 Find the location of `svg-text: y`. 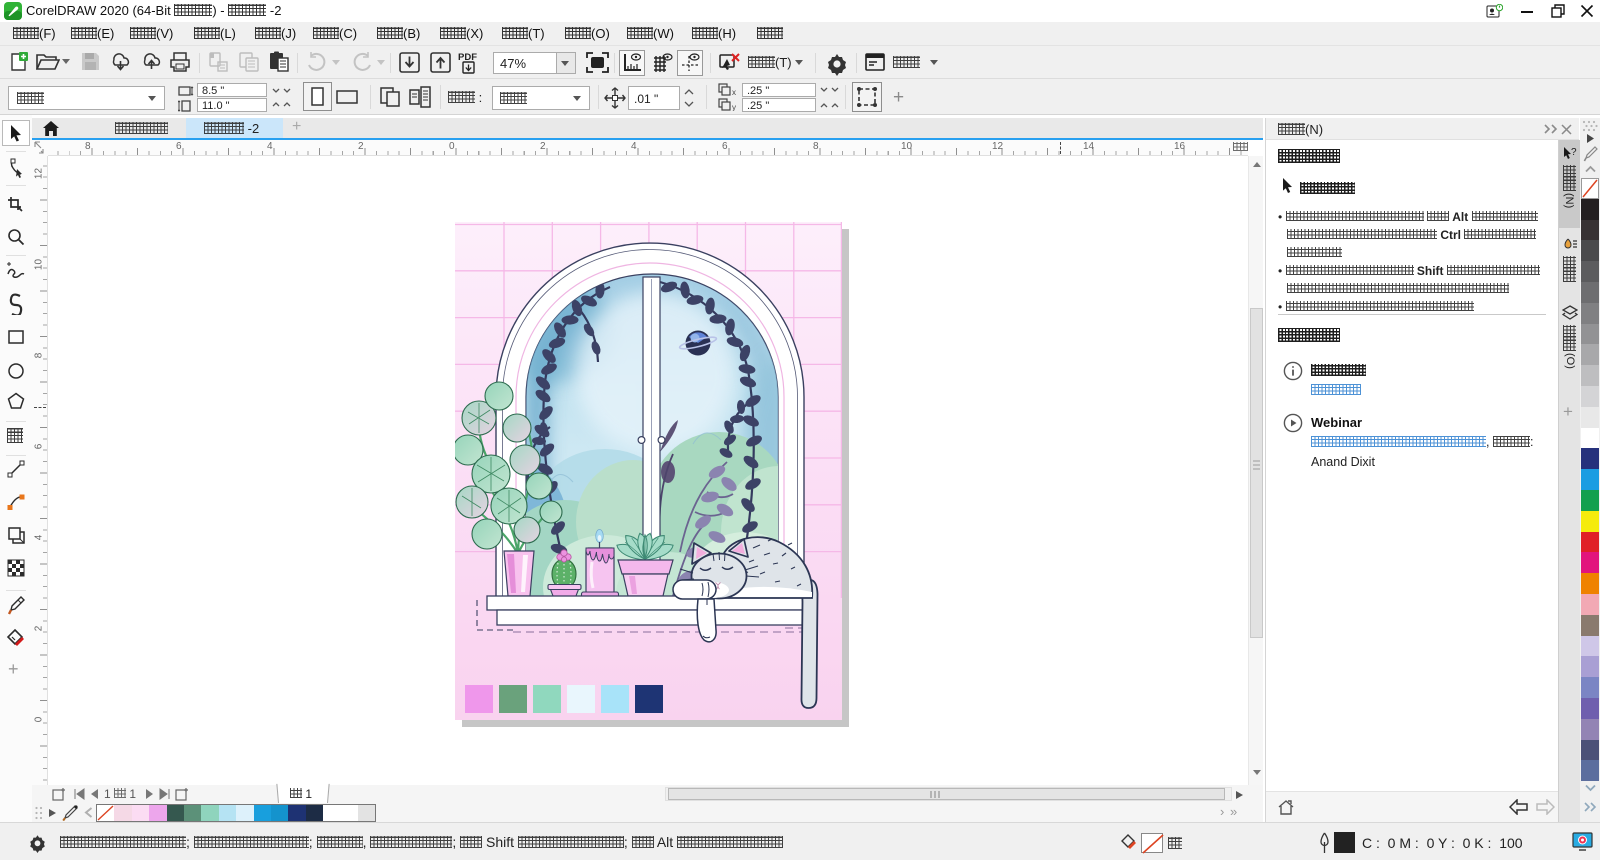

svg-text: y is located at coordinates (734, 107).